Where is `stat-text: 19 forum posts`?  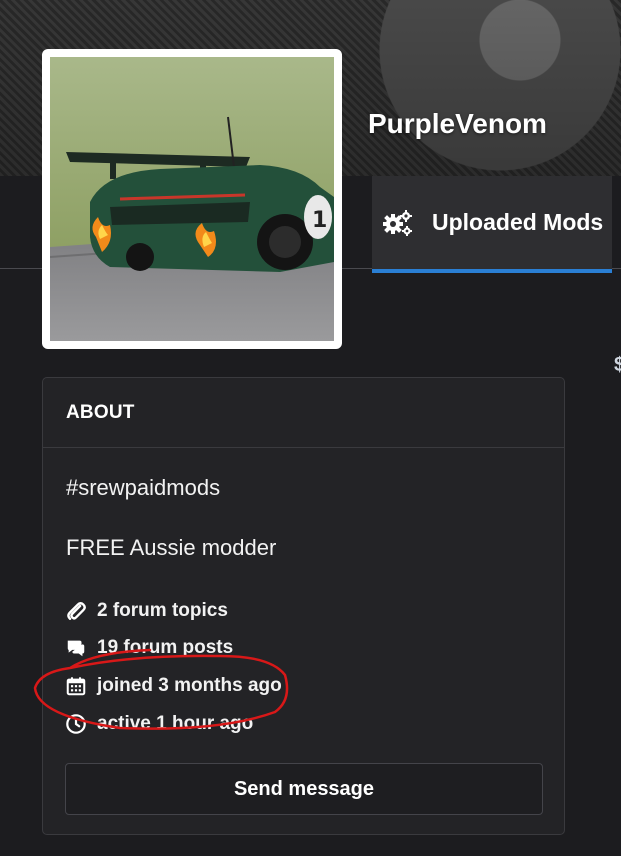
stat-text: 19 forum posts is located at coordinates (165, 647).